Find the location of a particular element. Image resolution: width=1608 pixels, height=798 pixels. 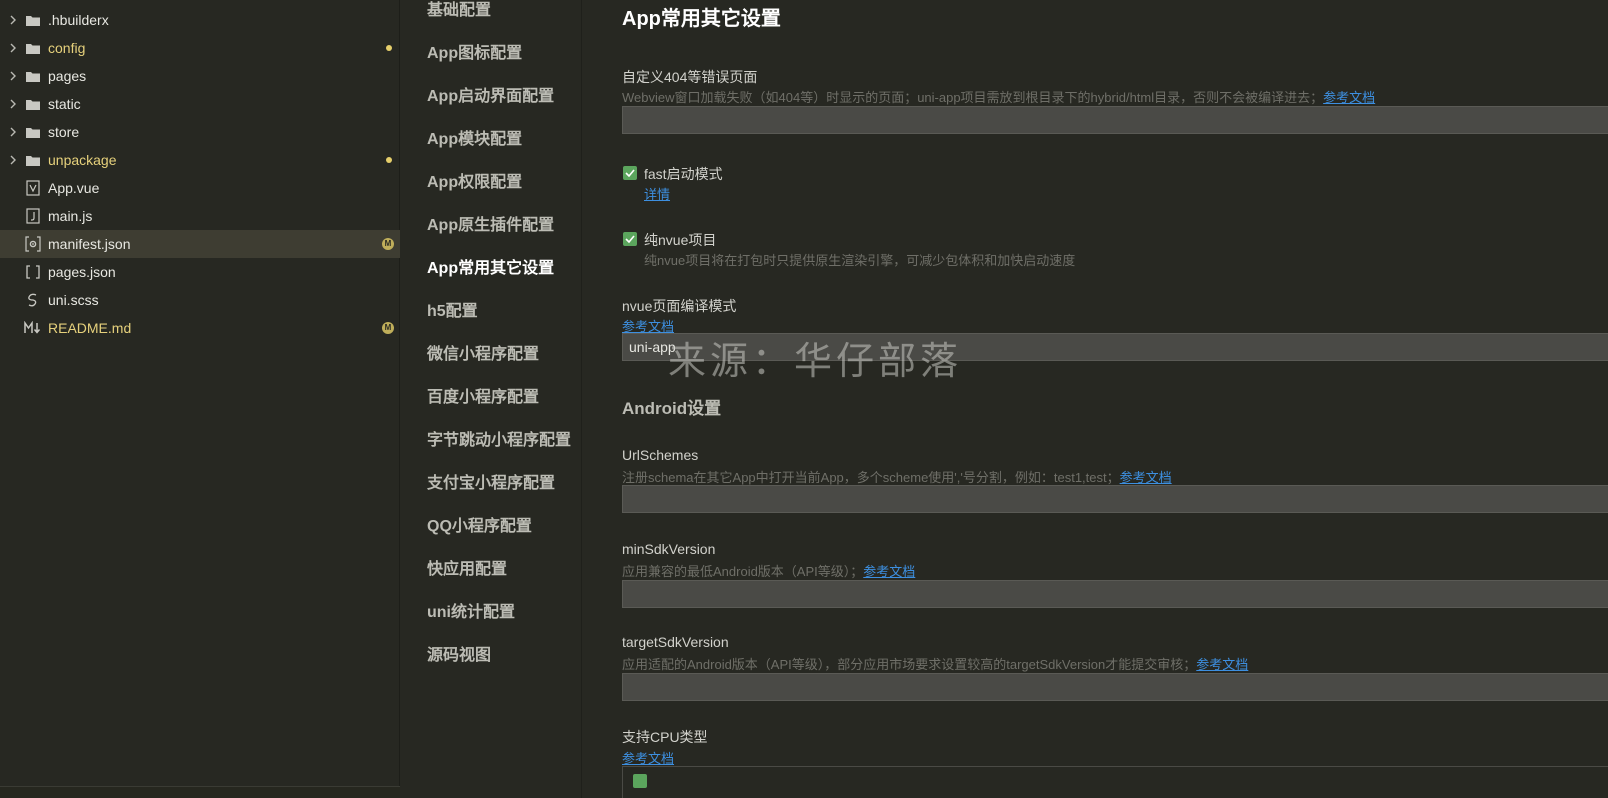

tree-item-label: pages.json is located at coordinates (82, 272).